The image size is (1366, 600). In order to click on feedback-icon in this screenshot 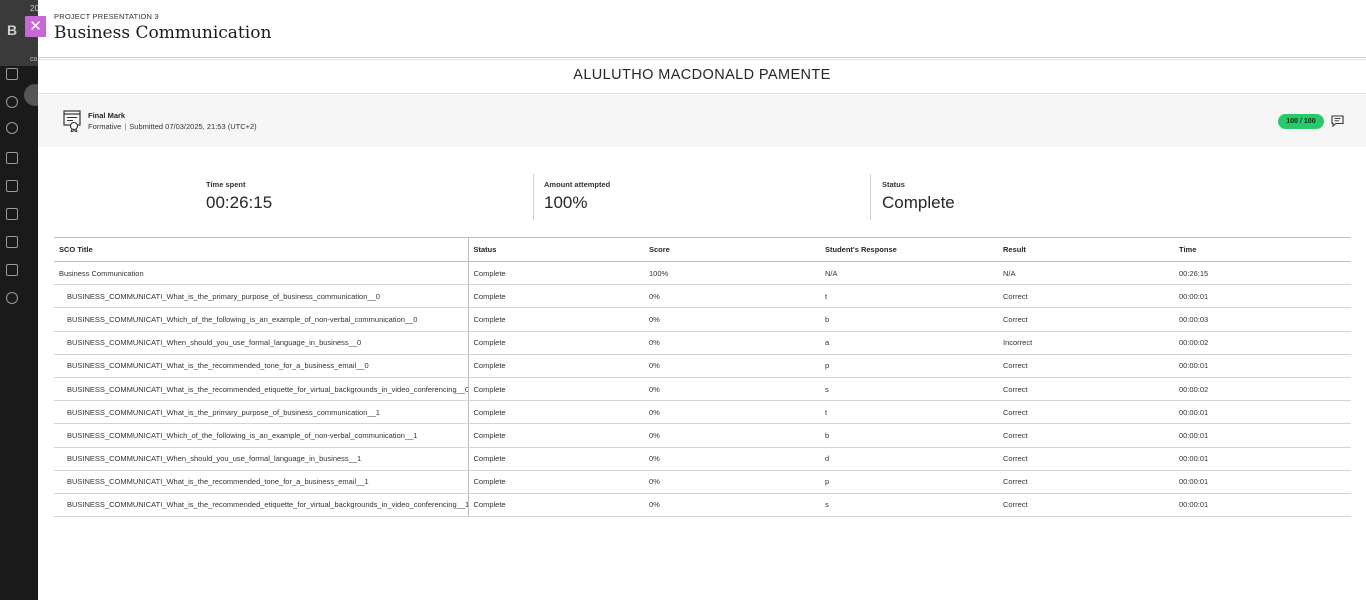, I will do `click(1337, 121)`.